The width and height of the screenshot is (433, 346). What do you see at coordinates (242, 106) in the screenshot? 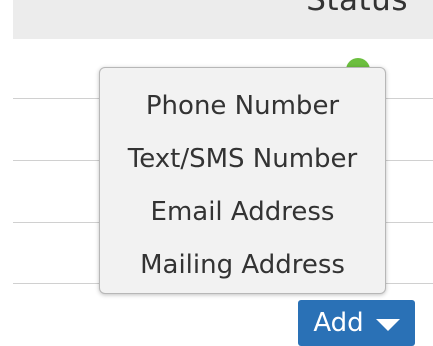
I see `menu-item-phone-number: Phone Number` at bounding box center [242, 106].